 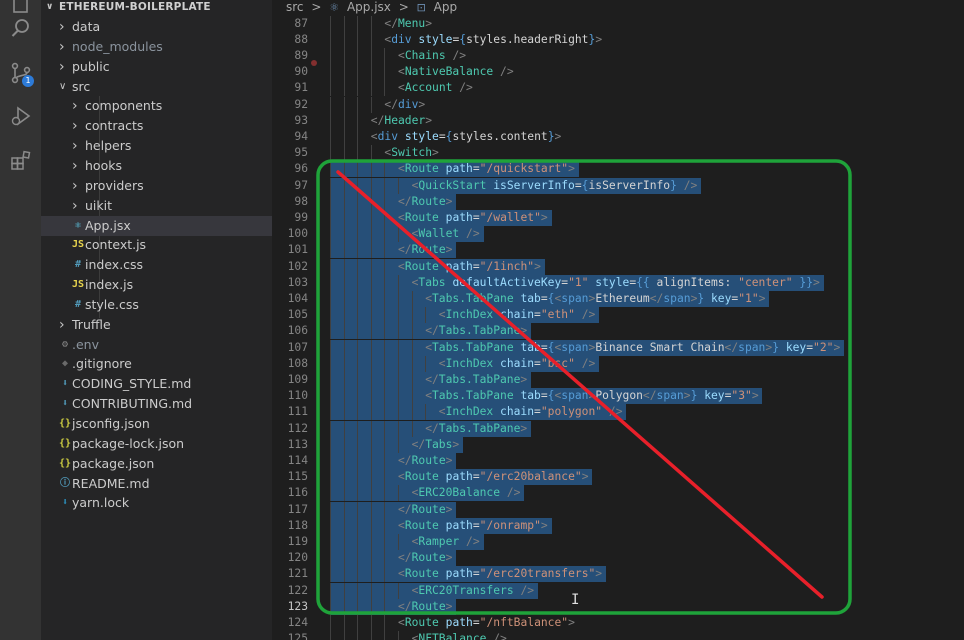 I want to click on code-line: 93 </Header>, so click(x=618, y=120).